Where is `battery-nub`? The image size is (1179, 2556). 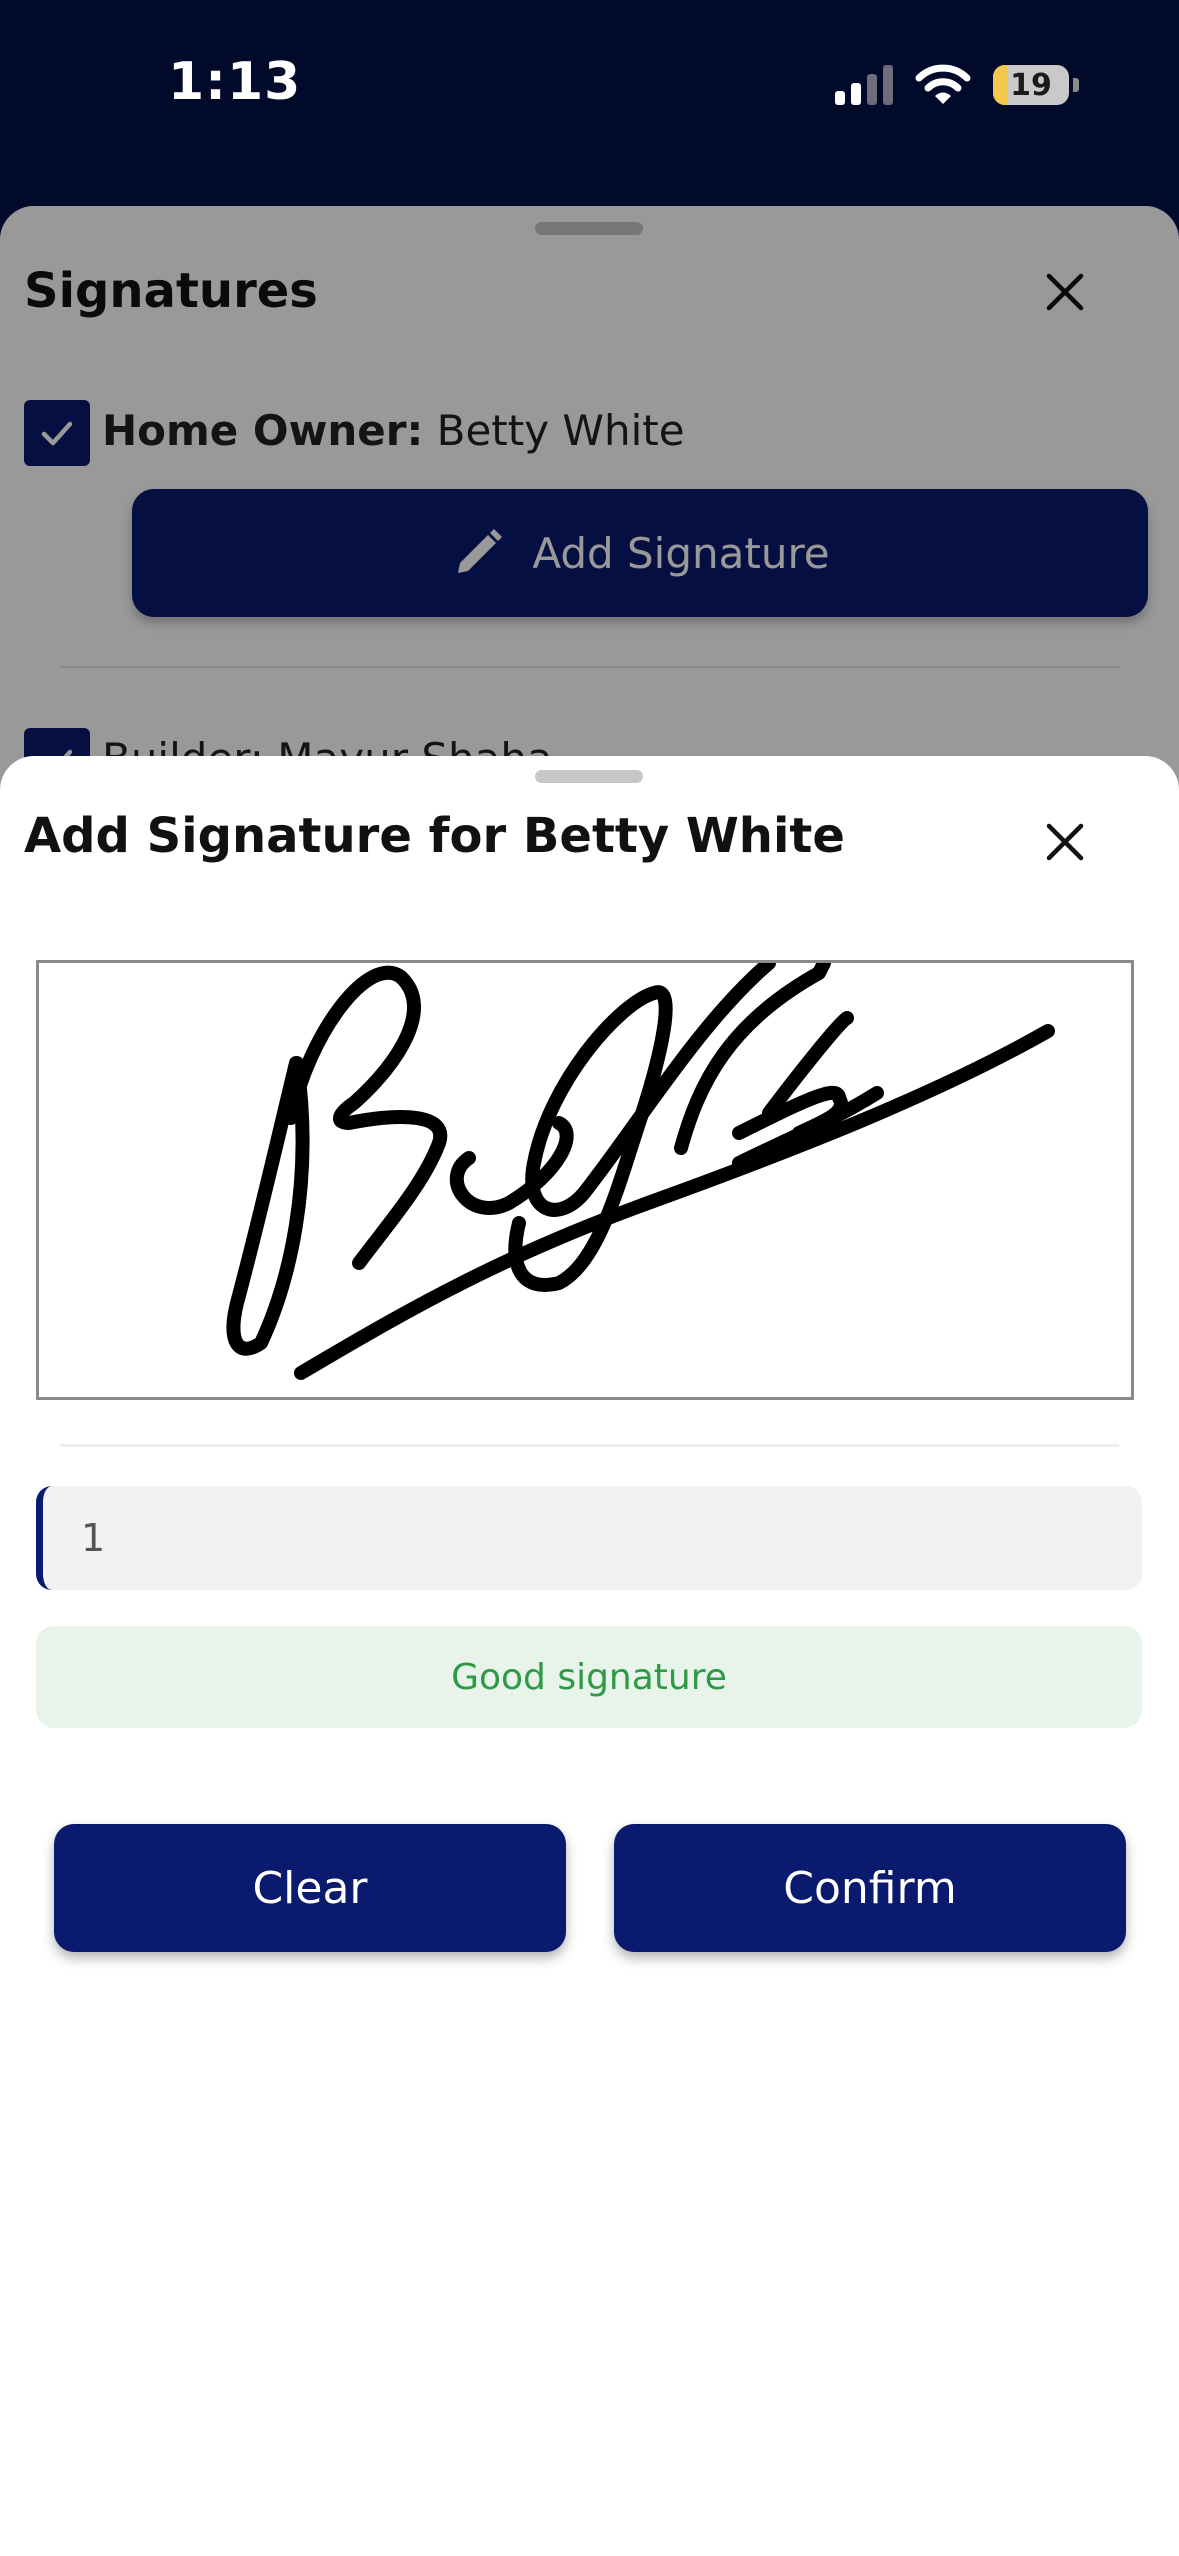
battery-nub is located at coordinates (1076, 85).